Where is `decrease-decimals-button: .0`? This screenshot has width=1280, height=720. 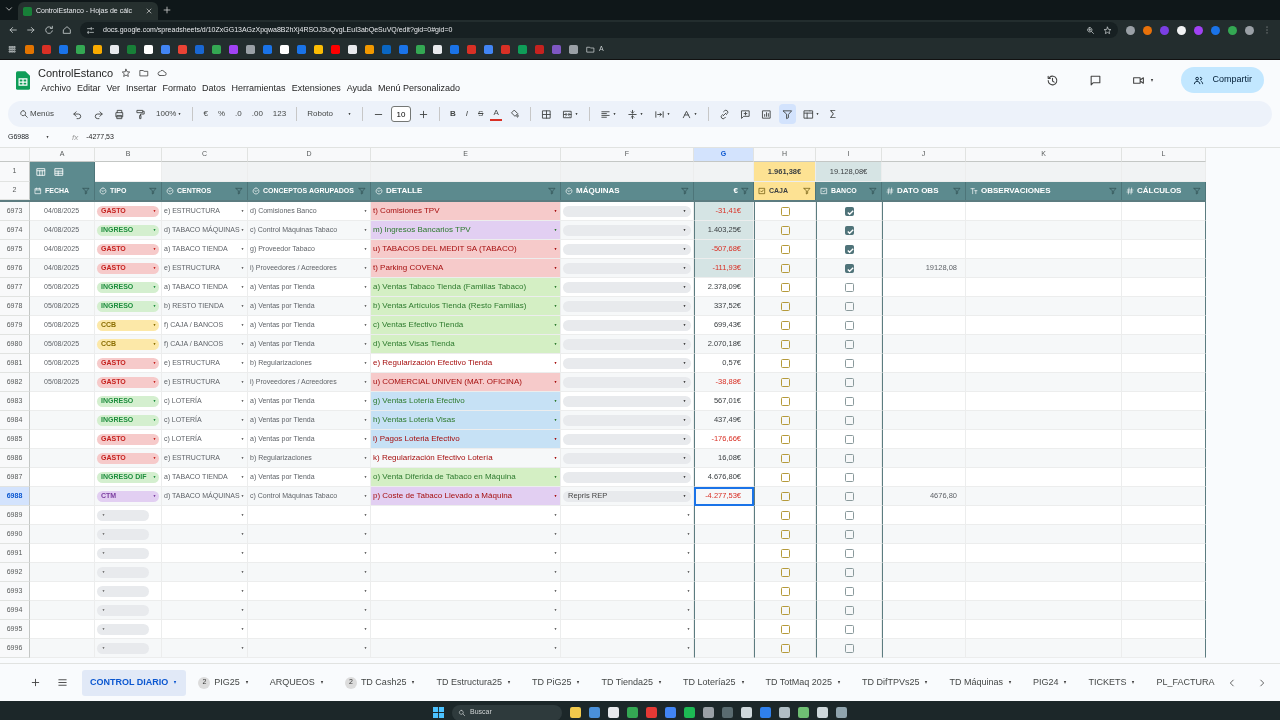
decrease-decimals-button: .0 is located at coordinates (238, 114).